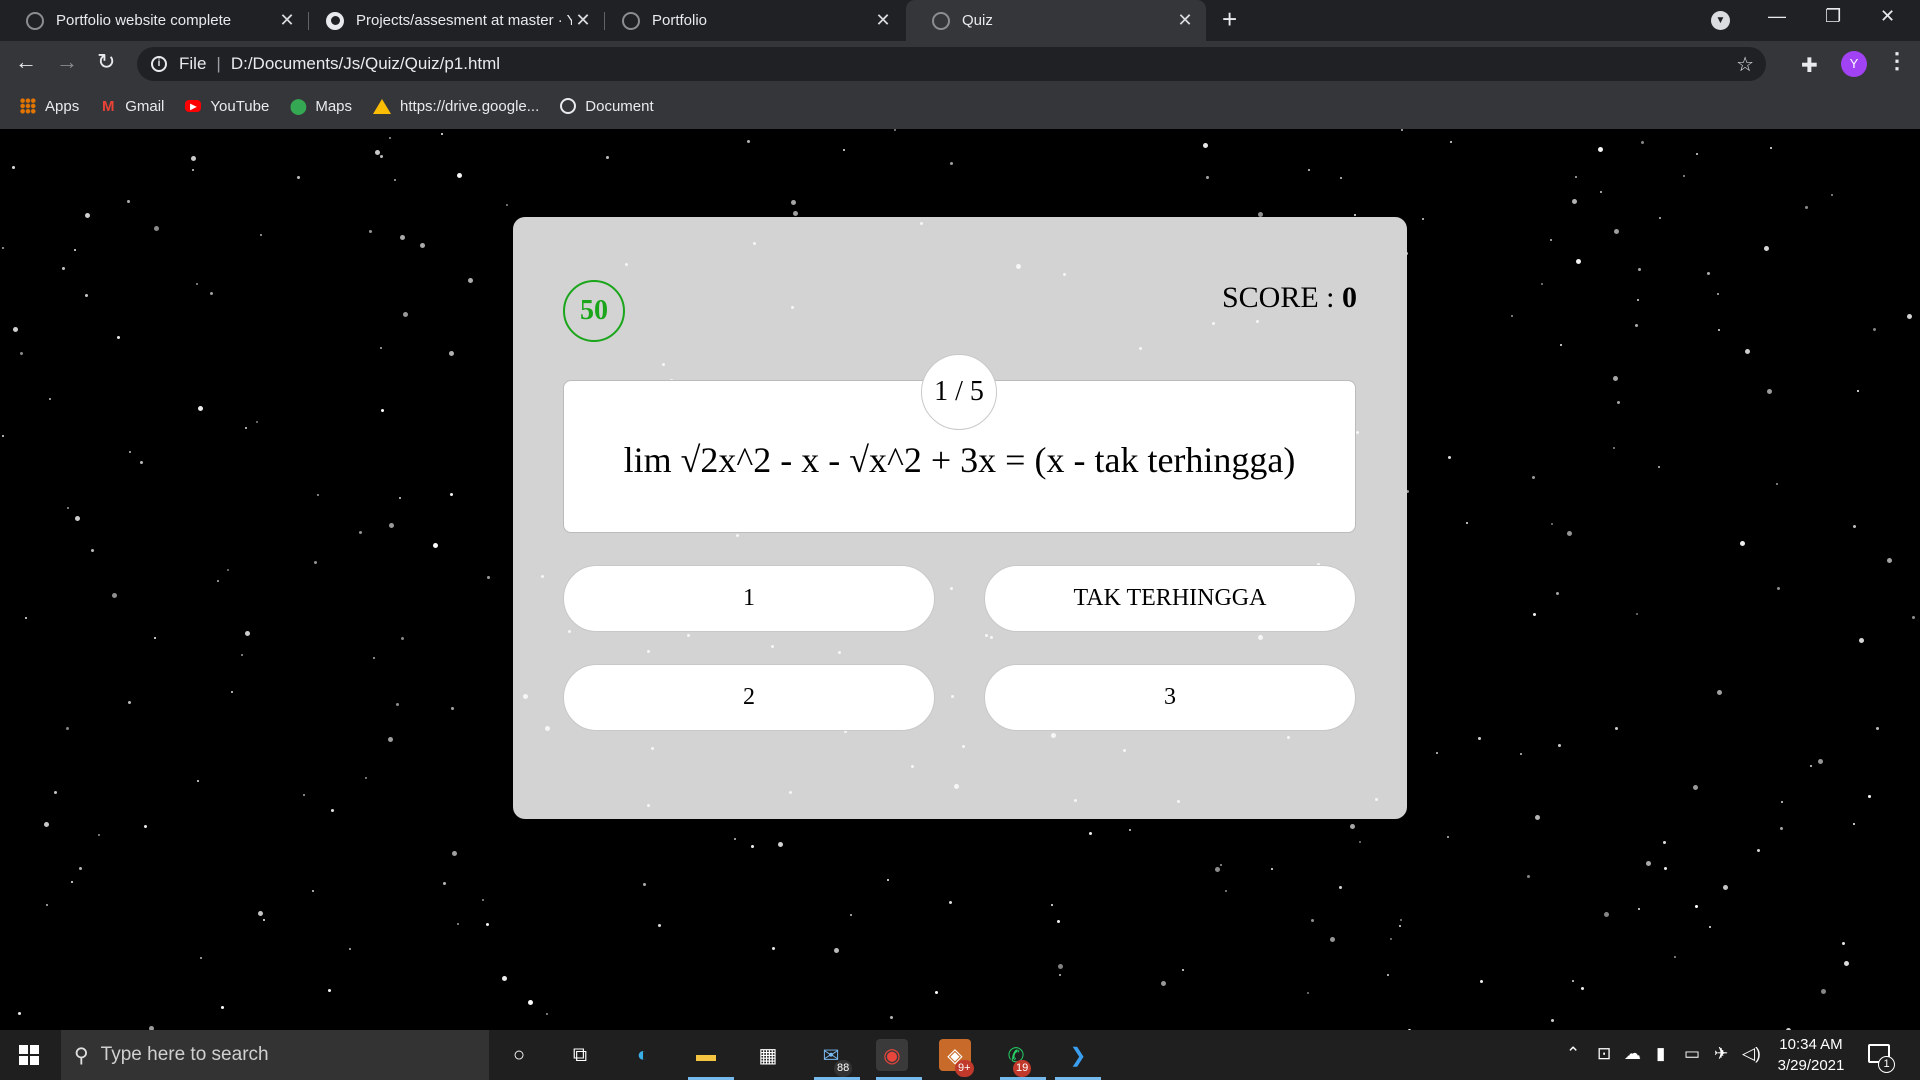 The height and width of the screenshot is (1080, 1920). I want to click on mail-badge: 88, so click(843, 1068).